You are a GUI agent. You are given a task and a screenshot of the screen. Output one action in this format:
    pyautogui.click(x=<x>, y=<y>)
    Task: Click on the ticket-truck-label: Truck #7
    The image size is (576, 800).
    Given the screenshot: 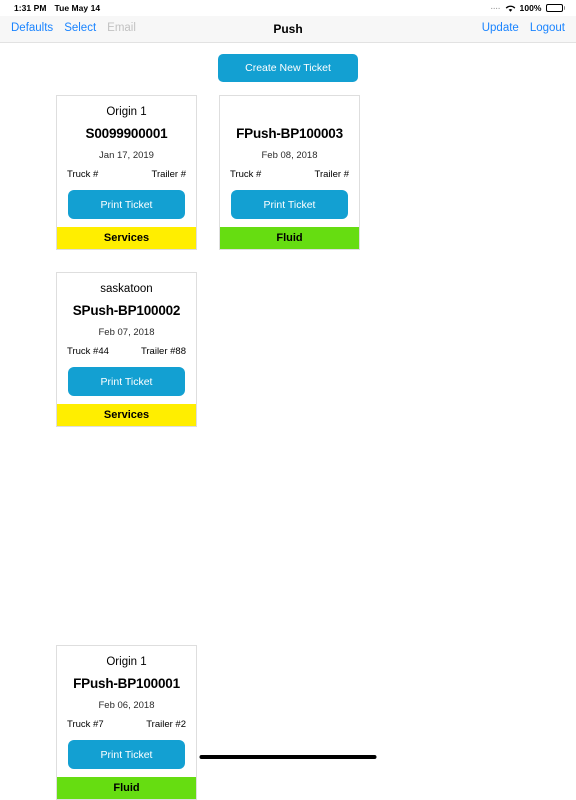 What is the action you would take?
    pyautogui.click(x=85, y=724)
    